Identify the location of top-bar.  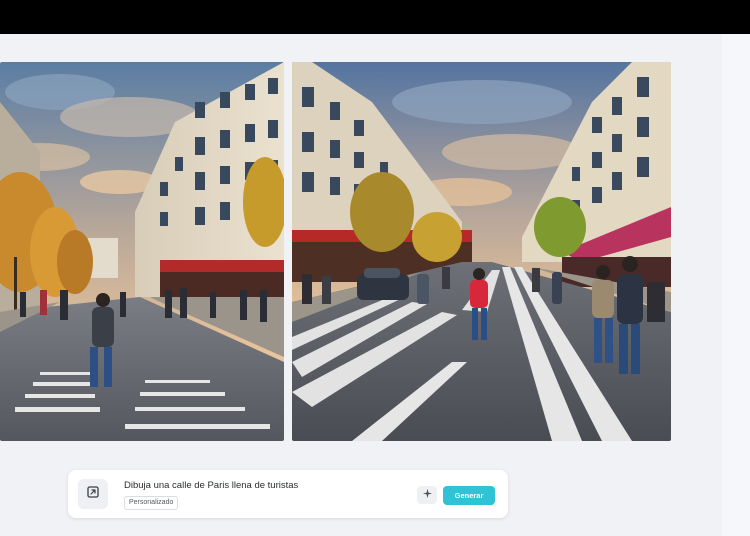
(375, 17).